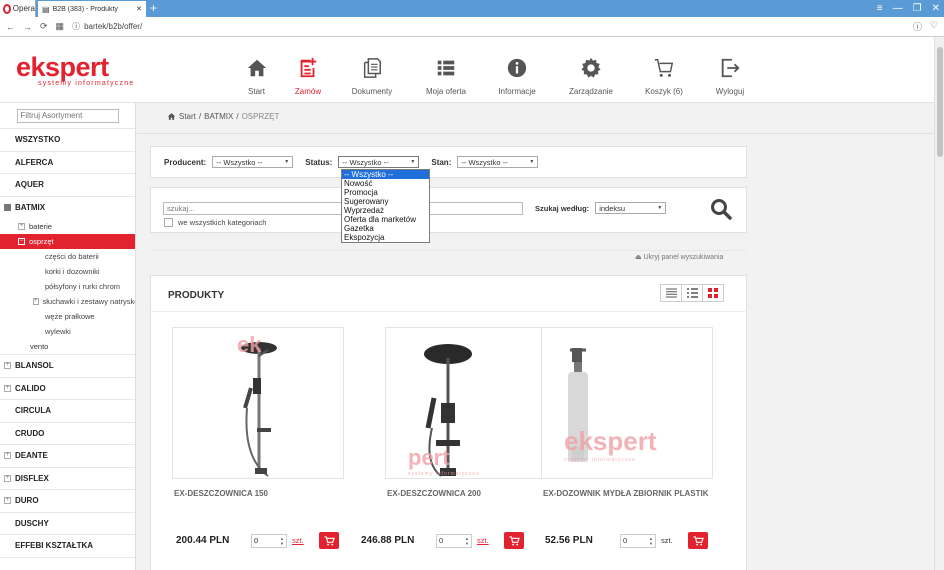 Image resolution: width=944 pixels, height=570 pixels. I want to click on tab-close-icon: ✕, so click(139, 9).